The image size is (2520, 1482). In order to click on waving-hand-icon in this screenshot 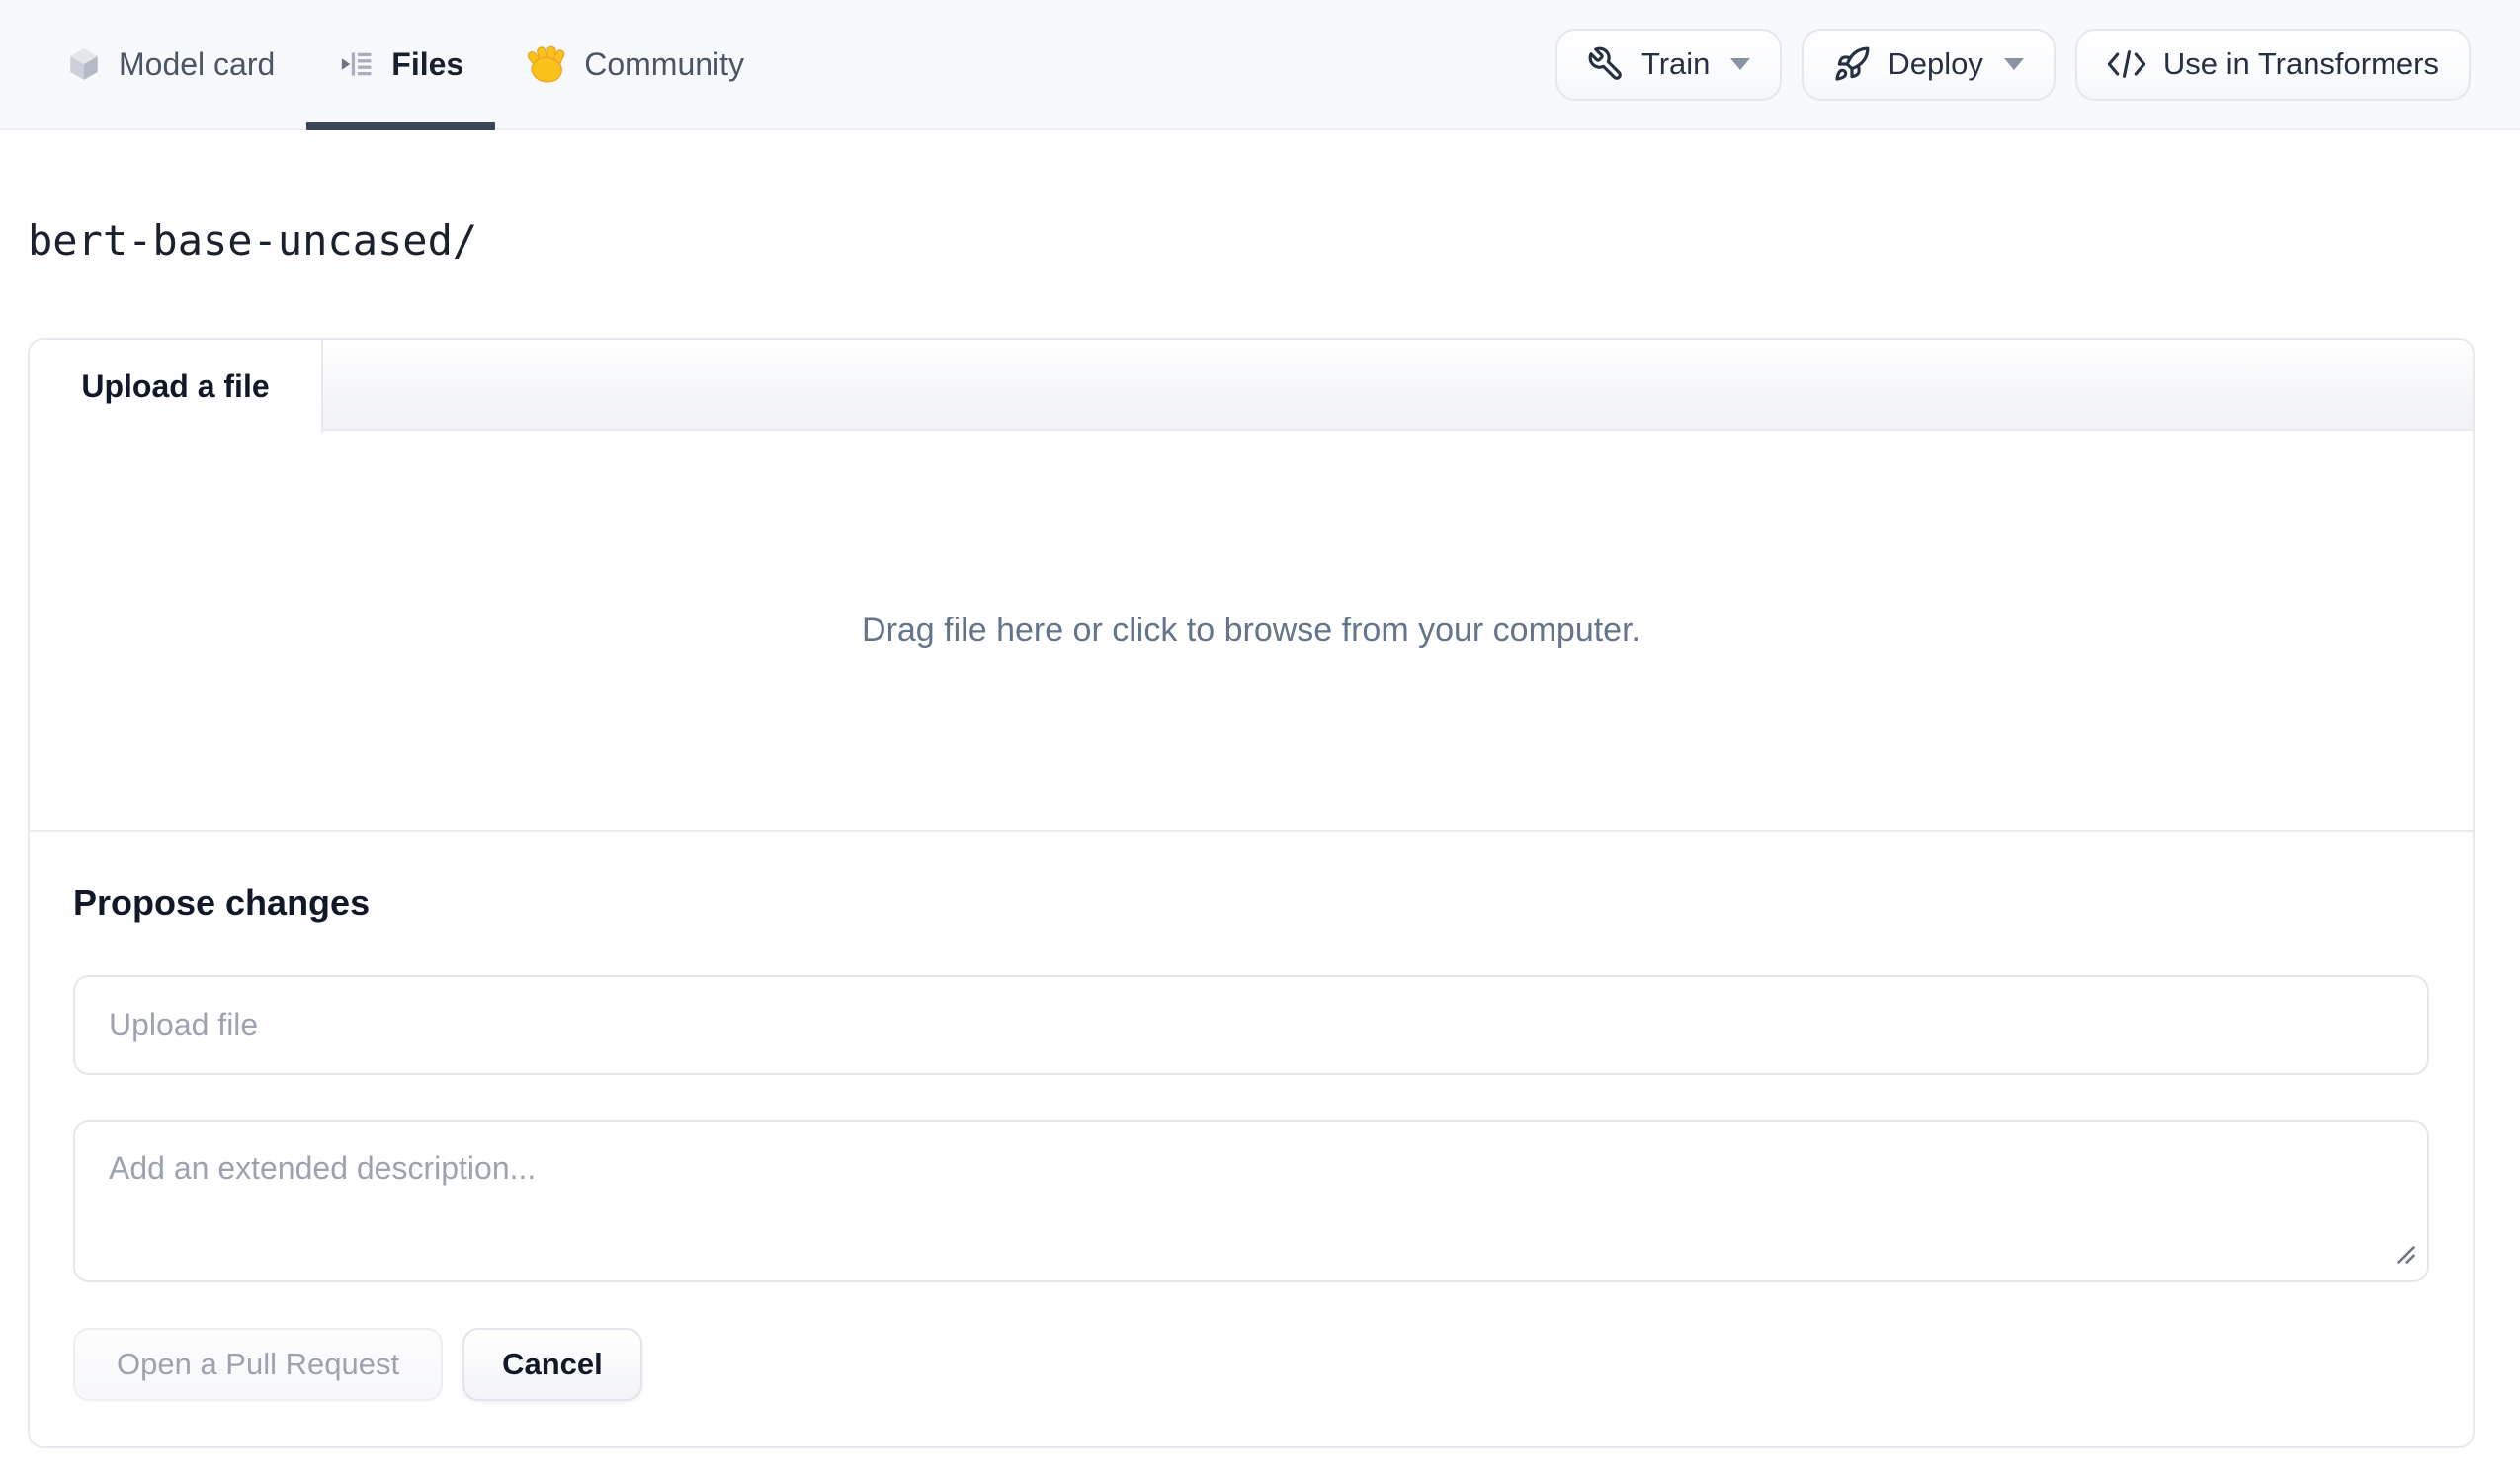, I will do `click(546, 64)`.